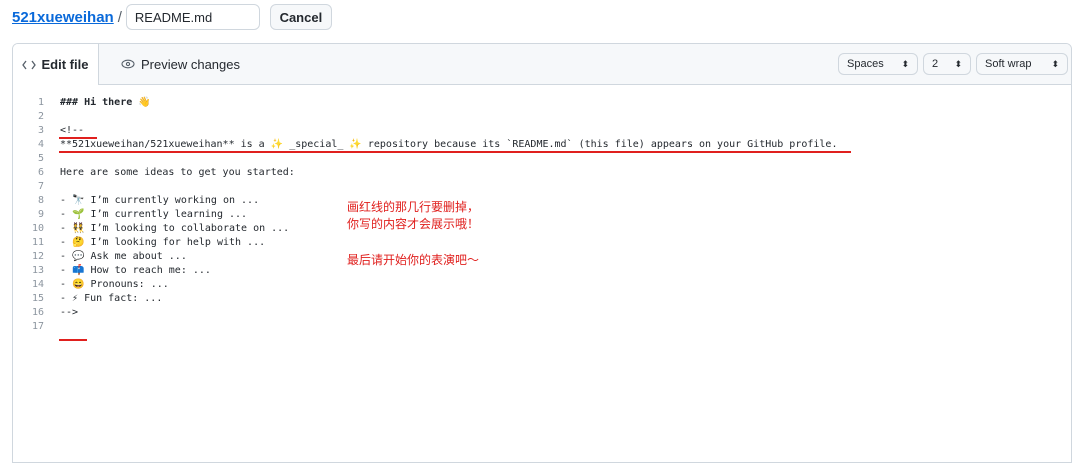 The height and width of the screenshot is (463, 1080). What do you see at coordinates (192, 17) in the screenshot?
I see `filename-input` at bounding box center [192, 17].